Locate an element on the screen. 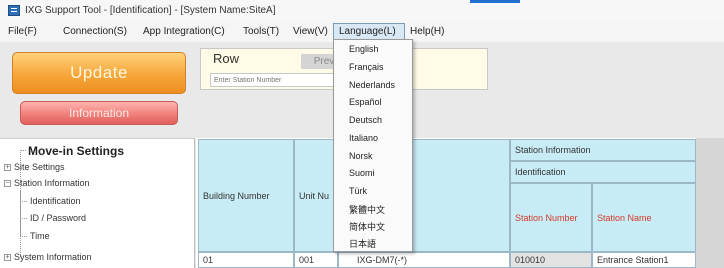  menu-file: File(F) is located at coordinates (22, 31).